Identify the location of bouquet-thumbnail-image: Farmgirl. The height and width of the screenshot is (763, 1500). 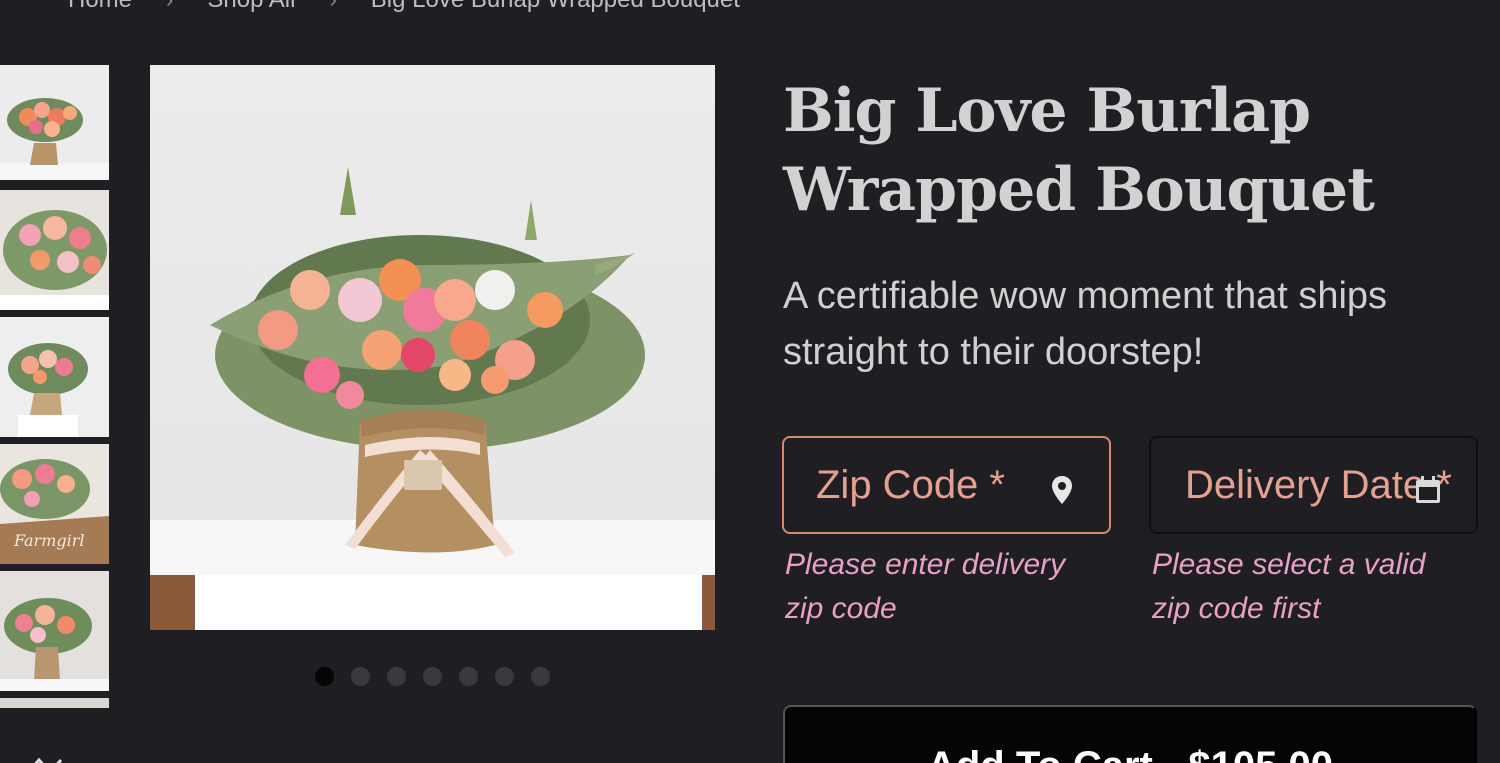
(54, 504).